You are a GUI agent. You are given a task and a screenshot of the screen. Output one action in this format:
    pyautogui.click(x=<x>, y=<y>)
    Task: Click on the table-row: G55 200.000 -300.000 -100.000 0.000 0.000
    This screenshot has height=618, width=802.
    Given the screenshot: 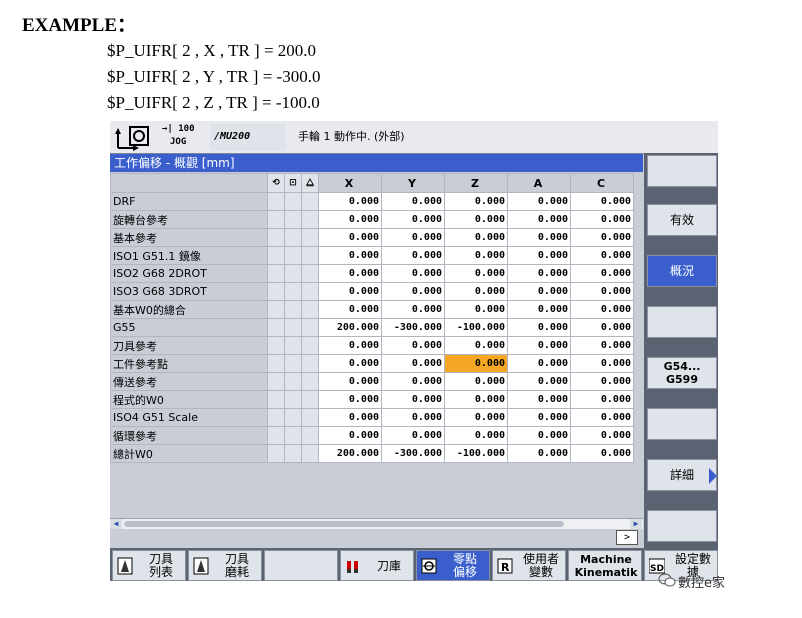 What is the action you would take?
    pyautogui.click(x=372, y=327)
    